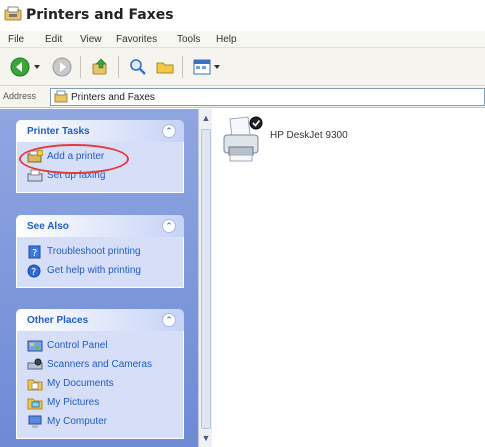 This screenshot has height=447, width=485. What do you see at coordinates (58, 131) in the screenshot?
I see `panel-title: Printer Tasks` at bounding box center [58, 131].